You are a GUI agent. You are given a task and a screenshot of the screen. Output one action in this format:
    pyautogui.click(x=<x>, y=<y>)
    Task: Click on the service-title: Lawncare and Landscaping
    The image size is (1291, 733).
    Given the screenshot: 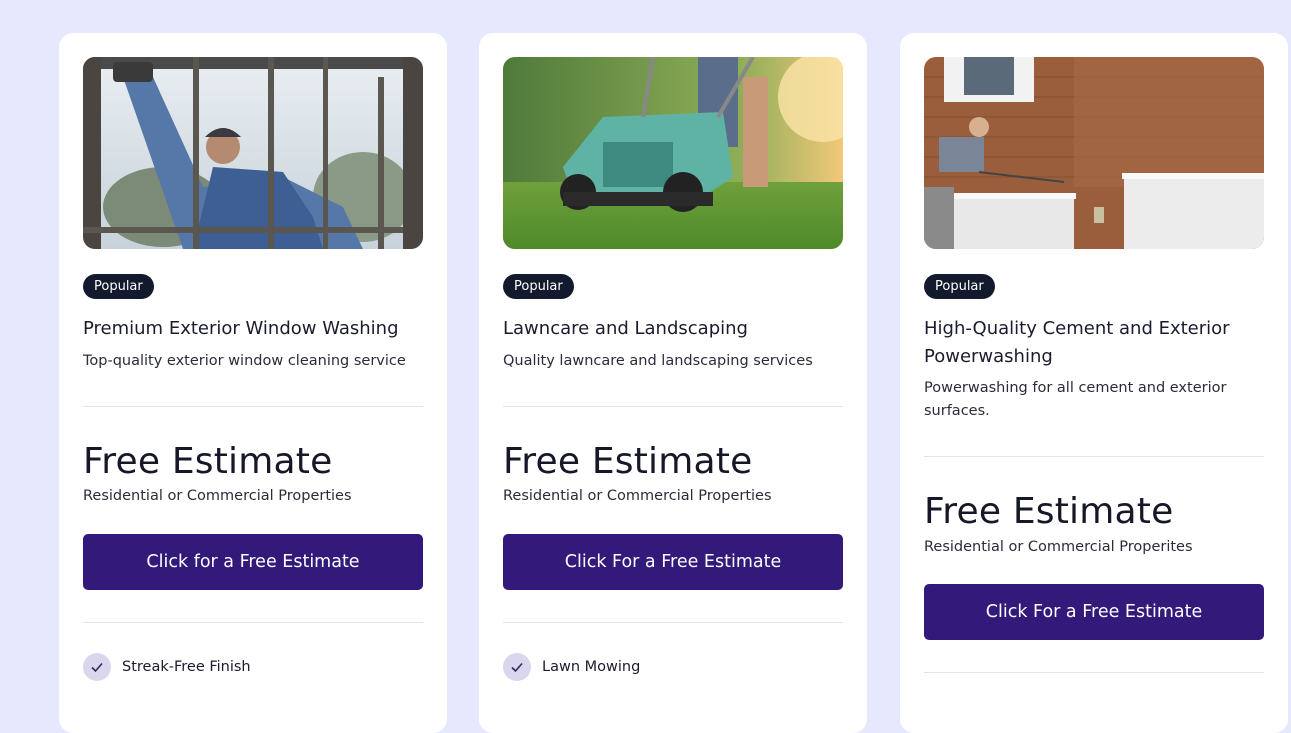 What is the action you would take?
    pyautogui.click(x=625, y=328)
    